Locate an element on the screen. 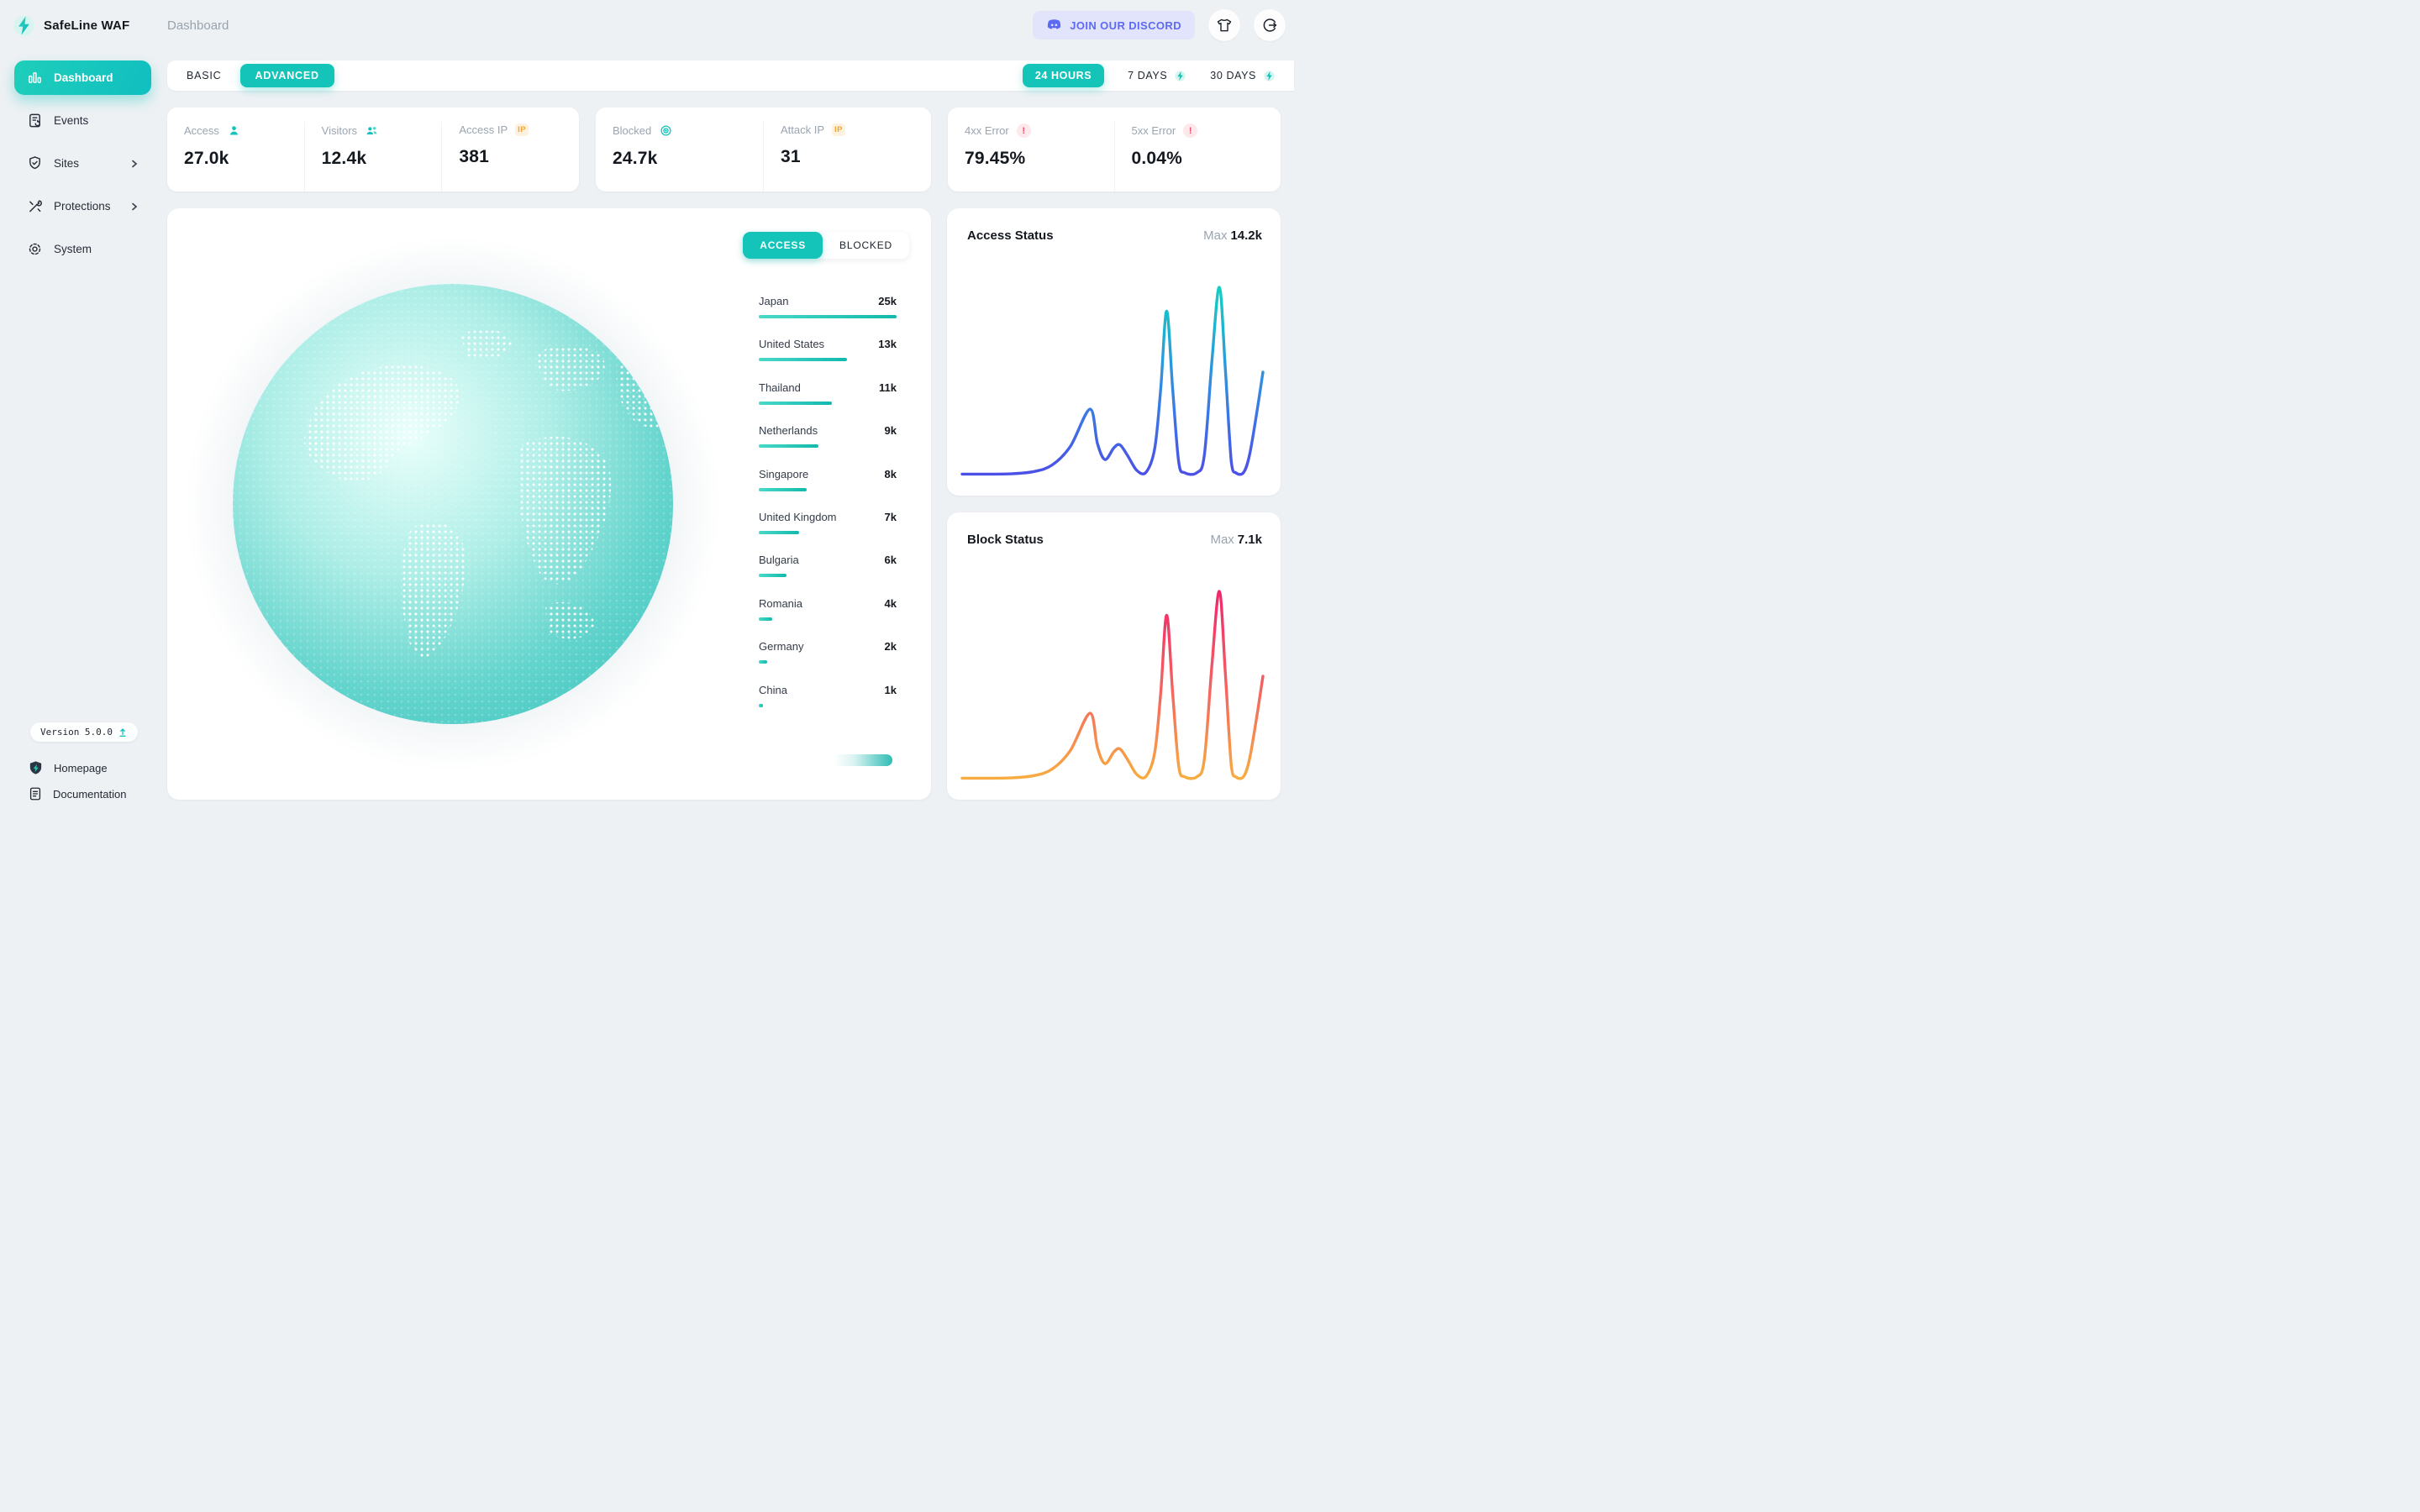 This screenshot has height=1512, width=2420. country-name: Netherlands is located at coordinates (788, 431).